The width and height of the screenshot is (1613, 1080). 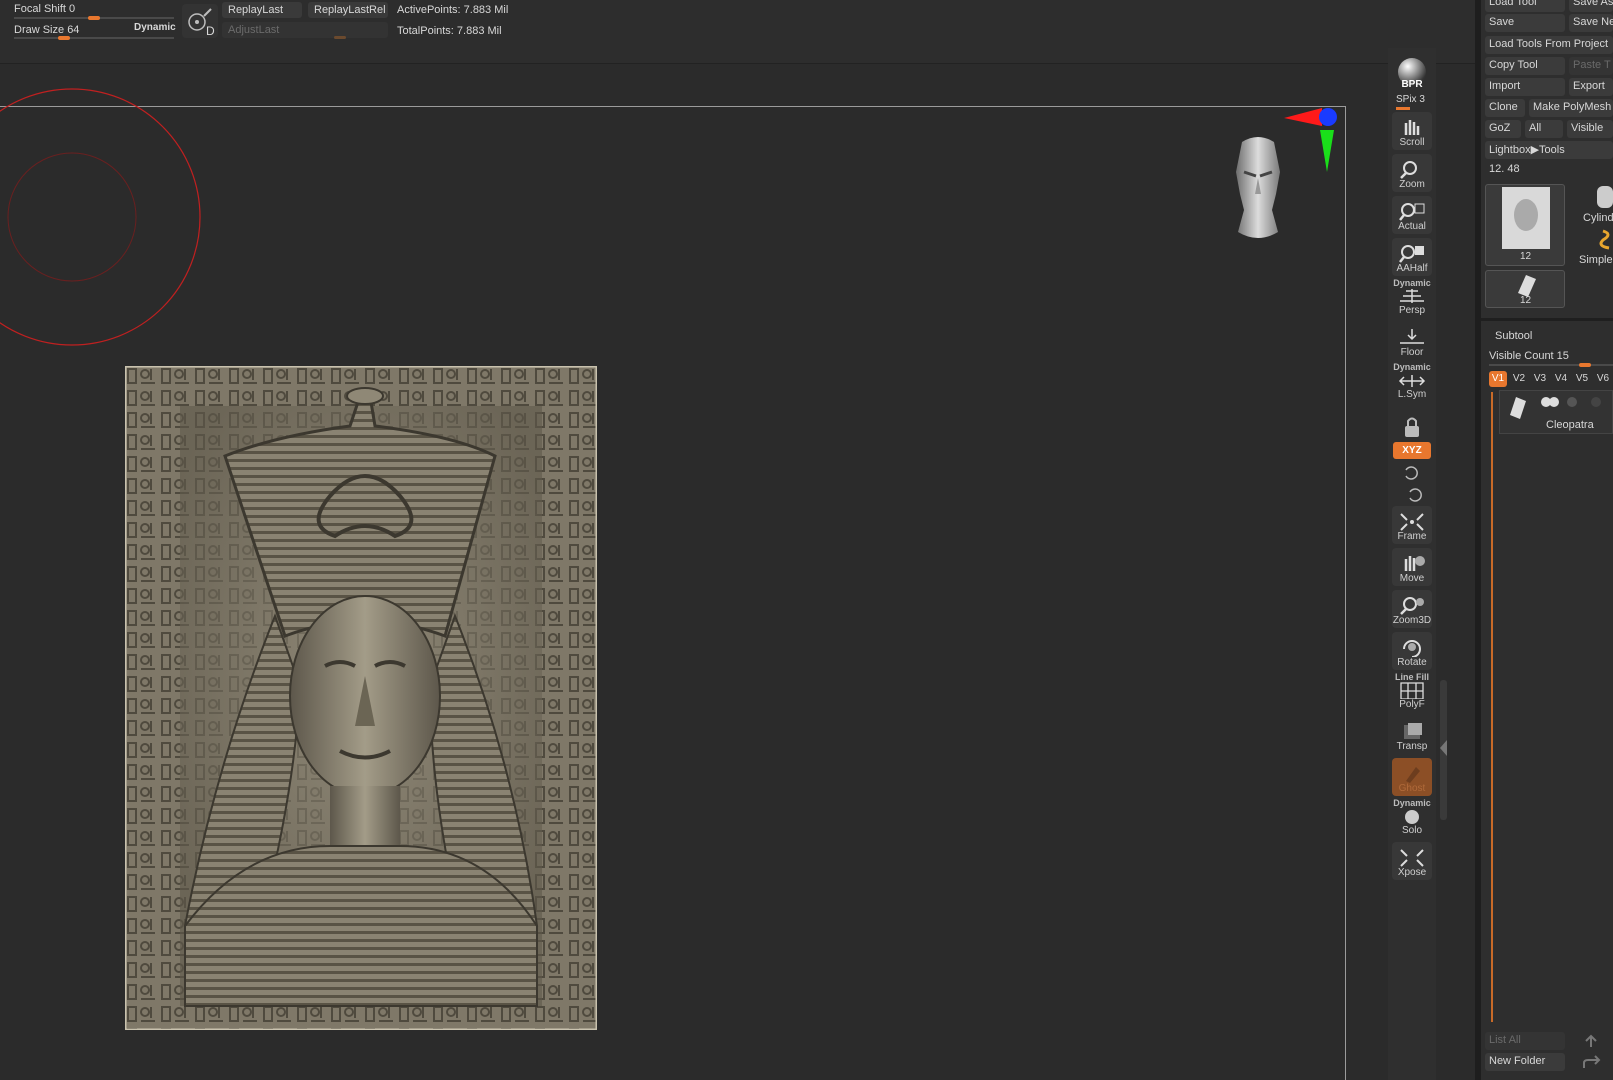 What do you see at coordinates (1513, 336) in the screenshot?
I see `subtool-title: Subtool` at bounding box center [1513, 336].